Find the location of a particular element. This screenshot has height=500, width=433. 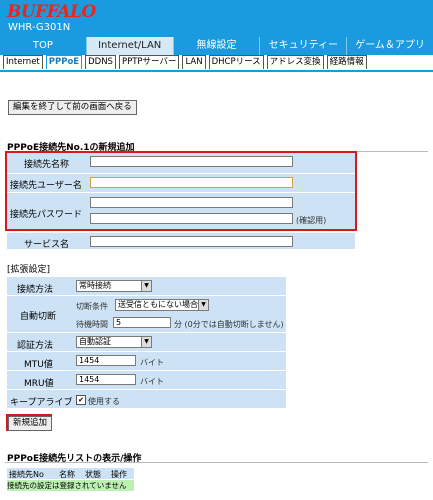

subtab-pptp-server: PPTPサーバー is located at coordinates (149, 62).